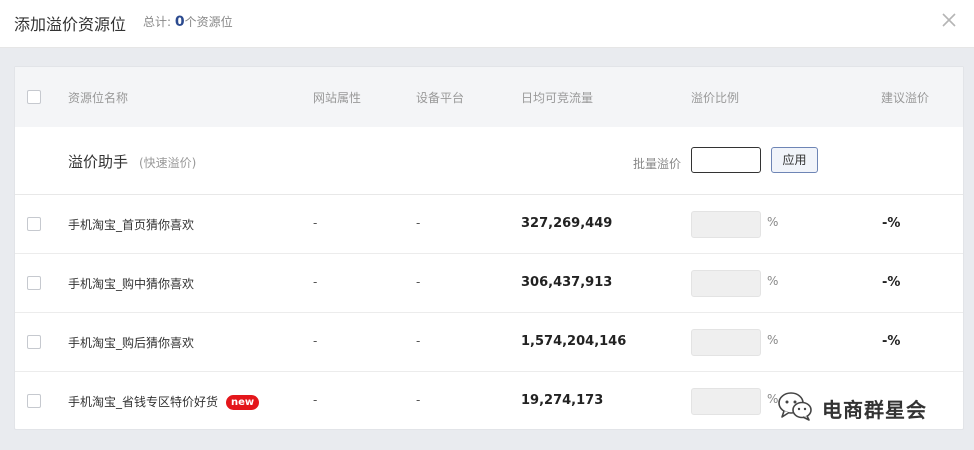 This screenshot has width=974, height=450. What do you see at coordinates (657, 164) in the screenshot?
I see `bulk-premium-label: 批量溢价` at bounding box center [657, 164].